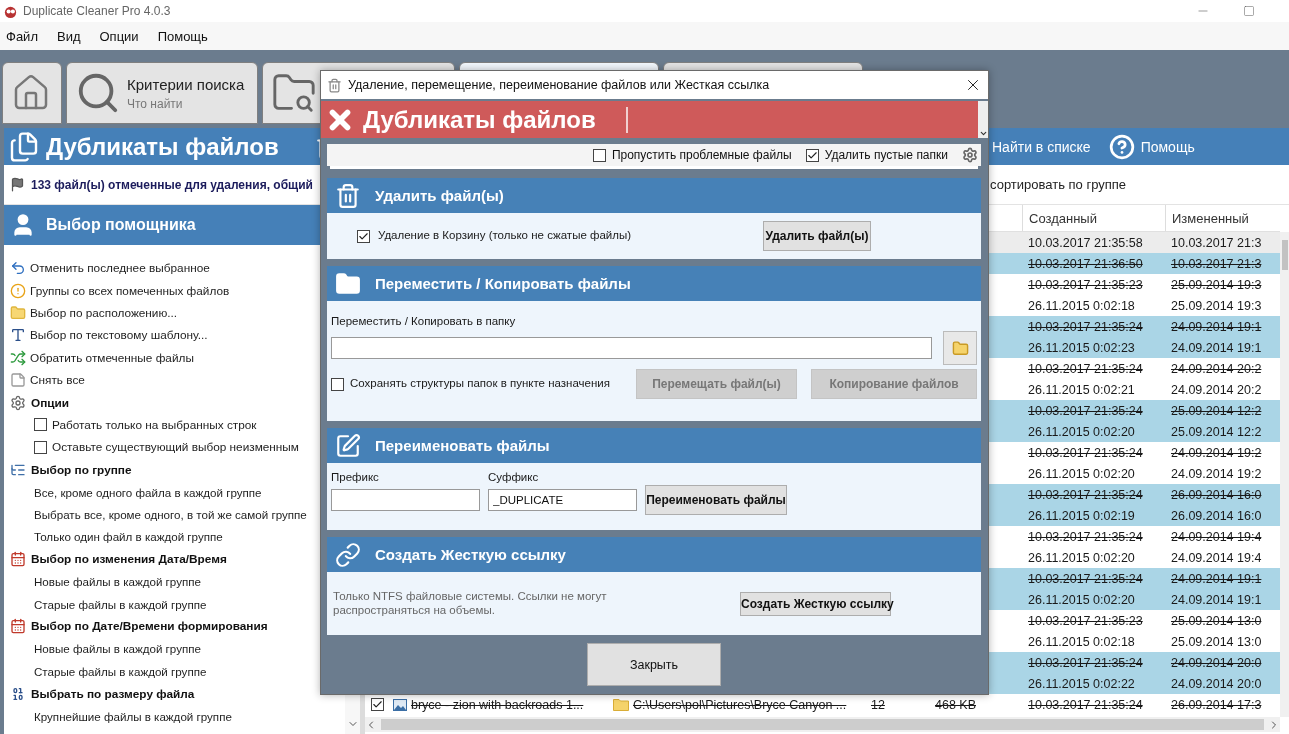 Image resolution: width=1289 pixels, height=734 pixels. Describe the element at coordinates (654, 664) in the screenshot. I see `close-dialog-button: Закрыть` at that location.